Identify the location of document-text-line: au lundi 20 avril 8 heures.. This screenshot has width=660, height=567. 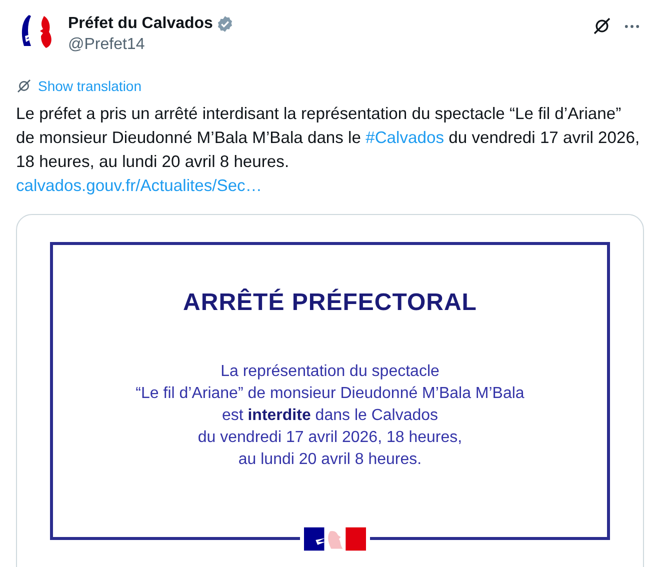
(330, 460).